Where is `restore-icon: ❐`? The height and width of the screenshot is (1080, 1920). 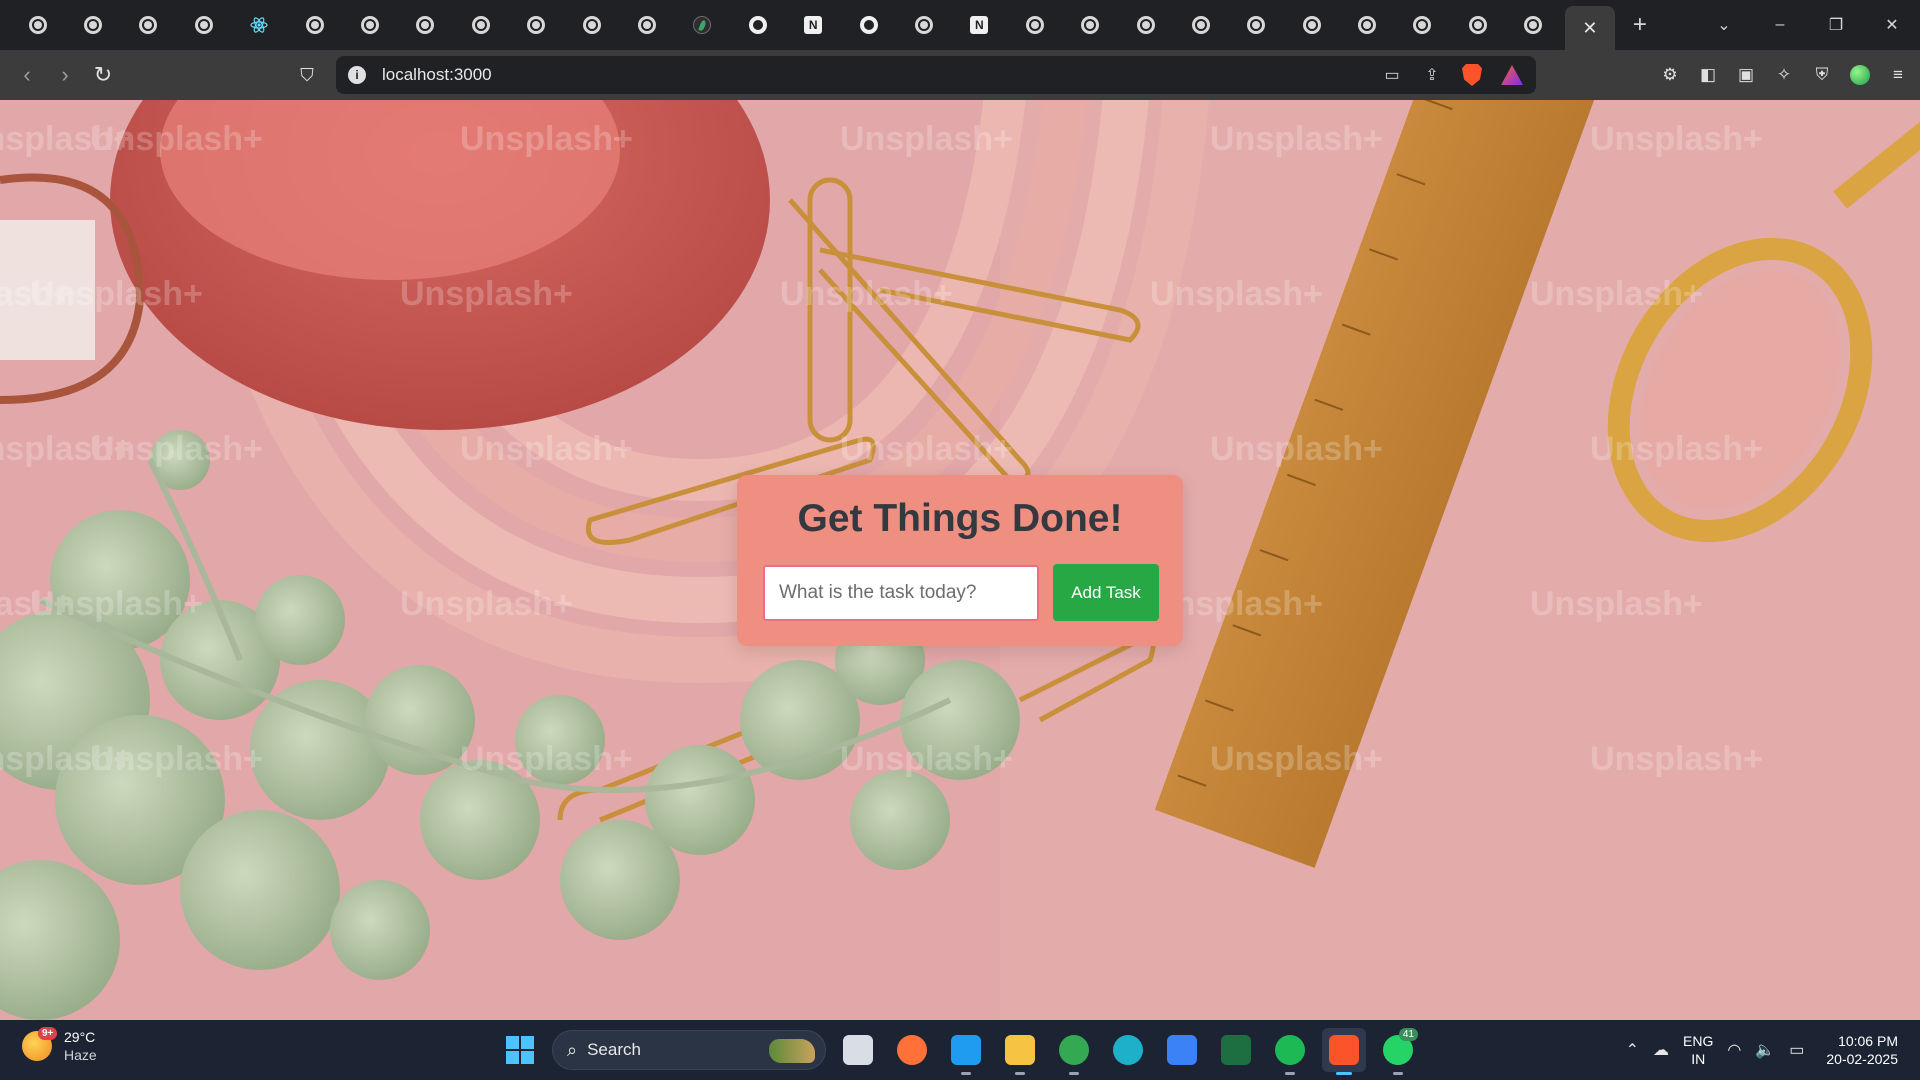 restore-icon: ❐ is located at coordinates (1836, 25).